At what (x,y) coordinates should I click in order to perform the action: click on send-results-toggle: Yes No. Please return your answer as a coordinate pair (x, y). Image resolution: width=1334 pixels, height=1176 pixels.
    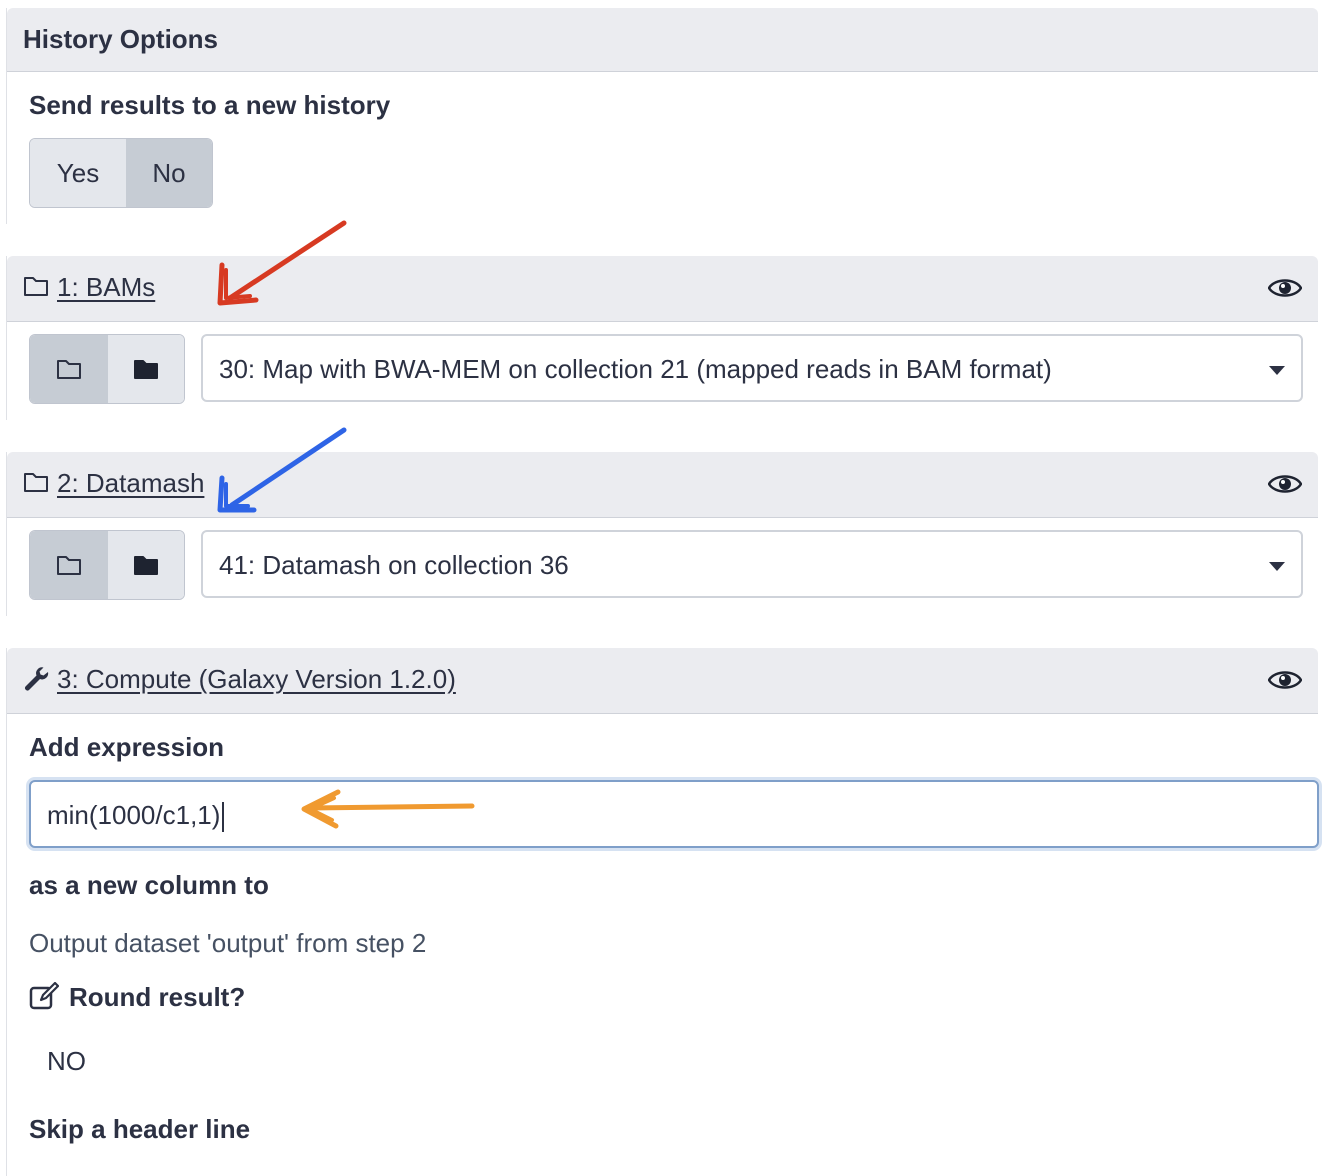
    Looking at the image, I should click on (121, 173).